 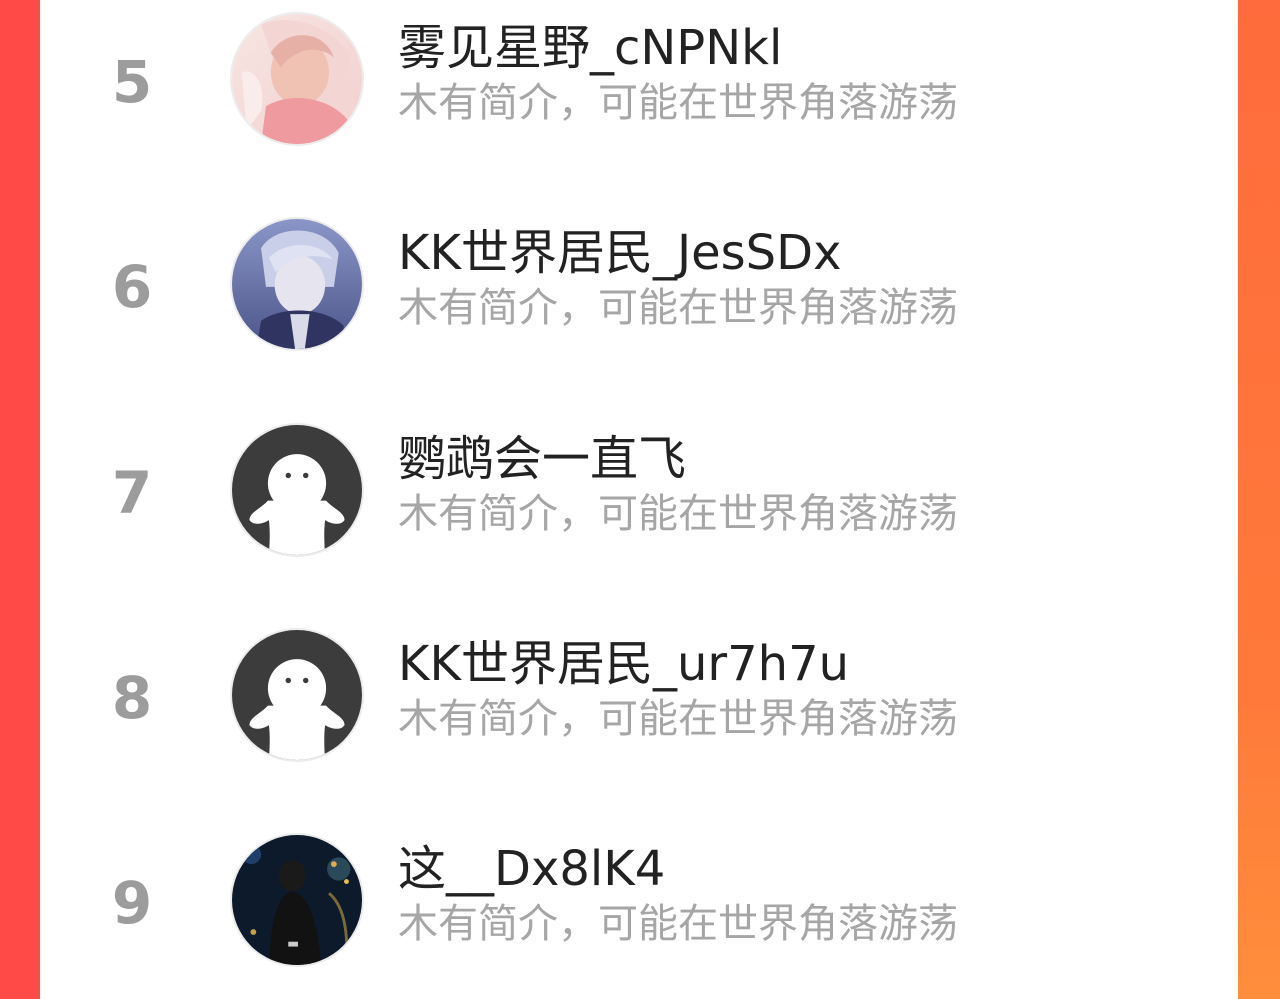 I want to click on rank-number: 9, so click(x=132, y=903).